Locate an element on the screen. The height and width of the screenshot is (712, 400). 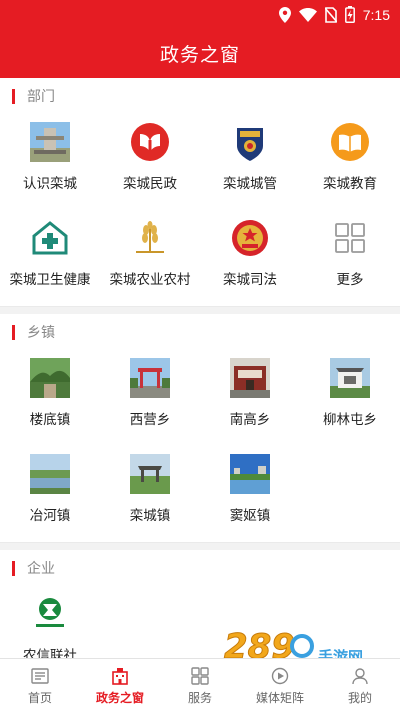
no-sim-icon is located at coordinates (330, 14).